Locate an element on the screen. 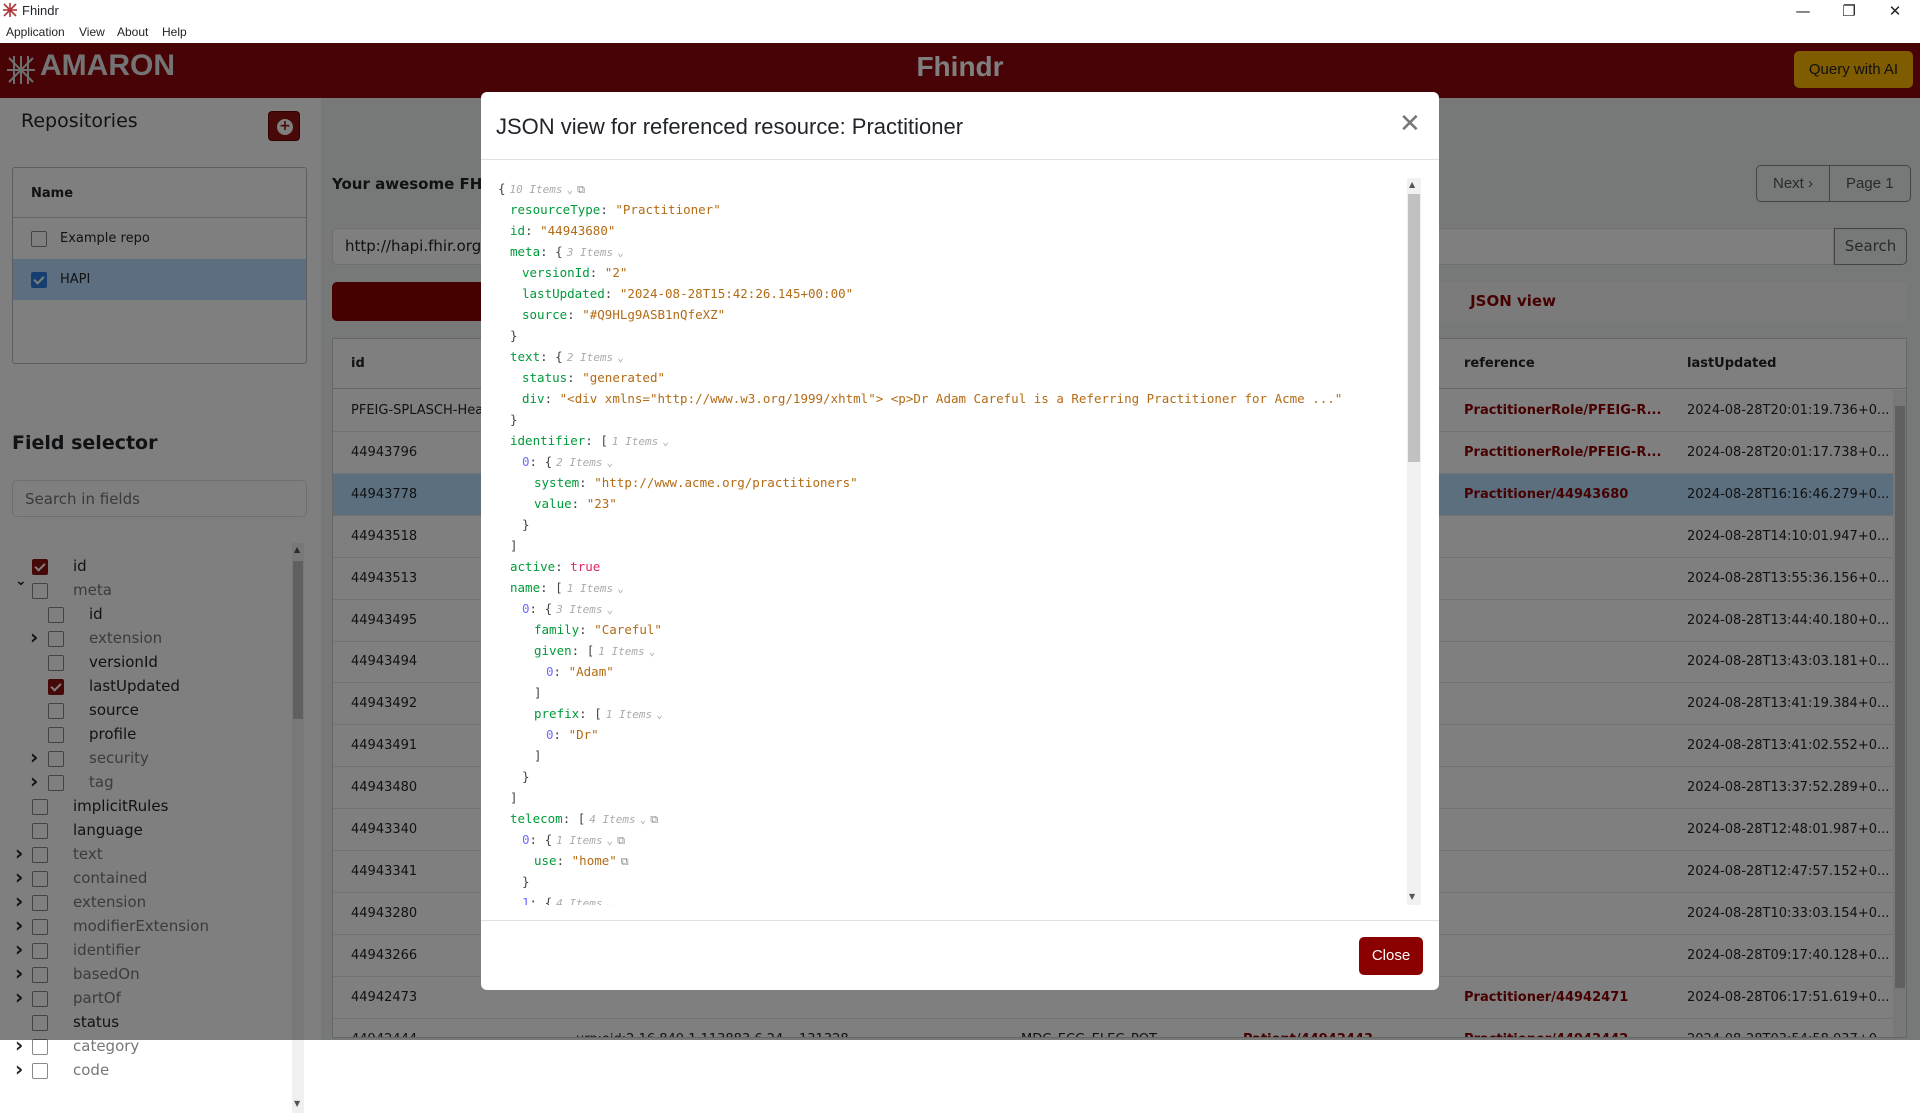 The width and height of the screenshot is (1920, 1113). json-string: "23" is located at coordinates (601, 503).